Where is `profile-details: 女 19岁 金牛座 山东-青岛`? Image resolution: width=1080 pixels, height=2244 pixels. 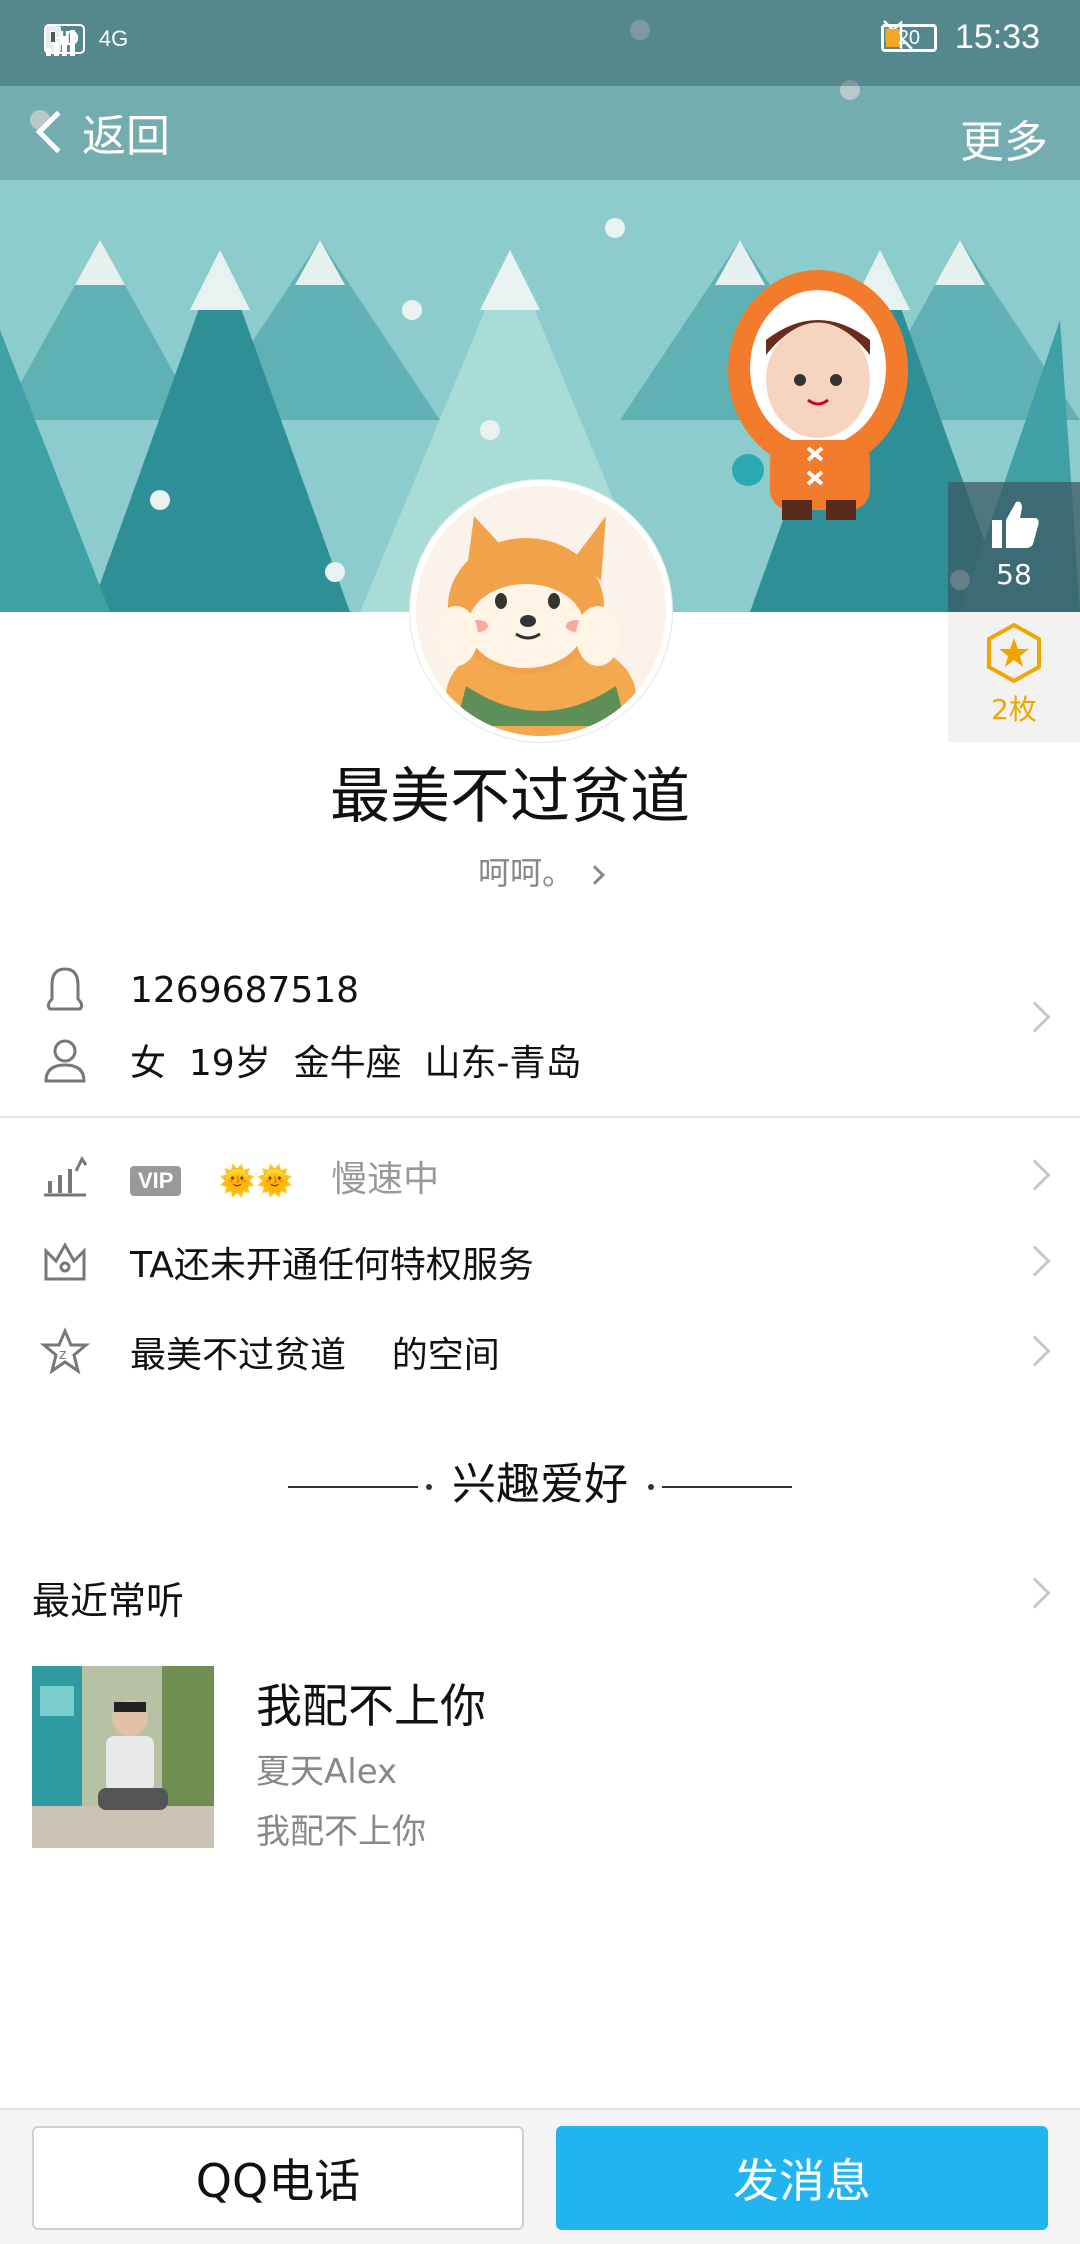 profile-details: 女 19岁 金牛座 山东-青岛 is located at coordinates (356, 1060).